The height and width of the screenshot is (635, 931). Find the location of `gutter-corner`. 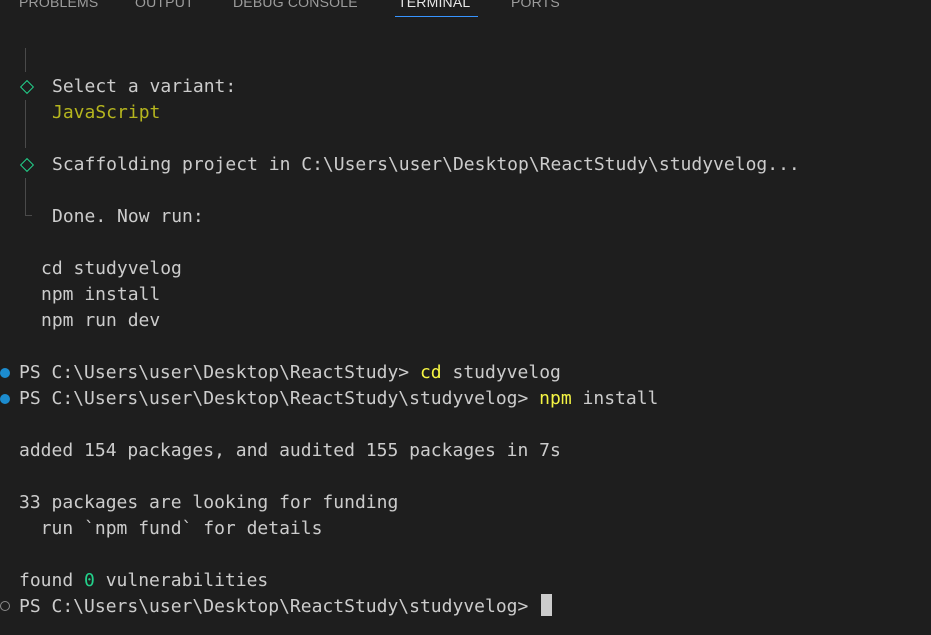

gutter-corner is located at coordinates (28, 206).